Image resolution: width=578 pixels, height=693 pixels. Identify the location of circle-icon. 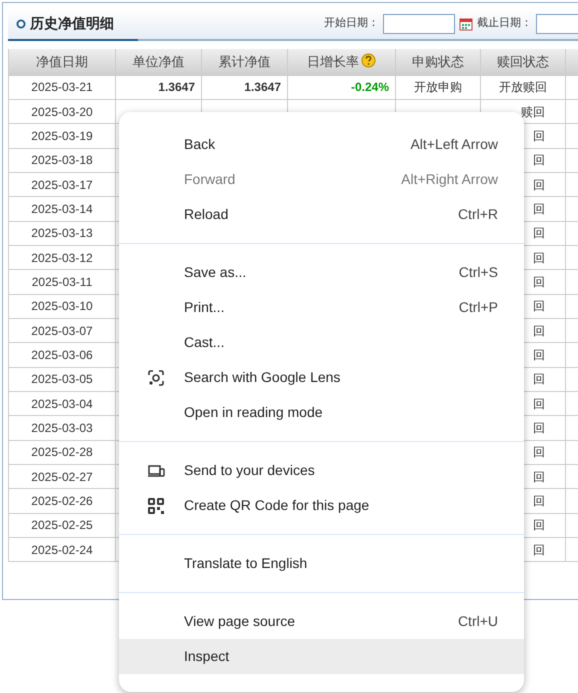
(21, 23).